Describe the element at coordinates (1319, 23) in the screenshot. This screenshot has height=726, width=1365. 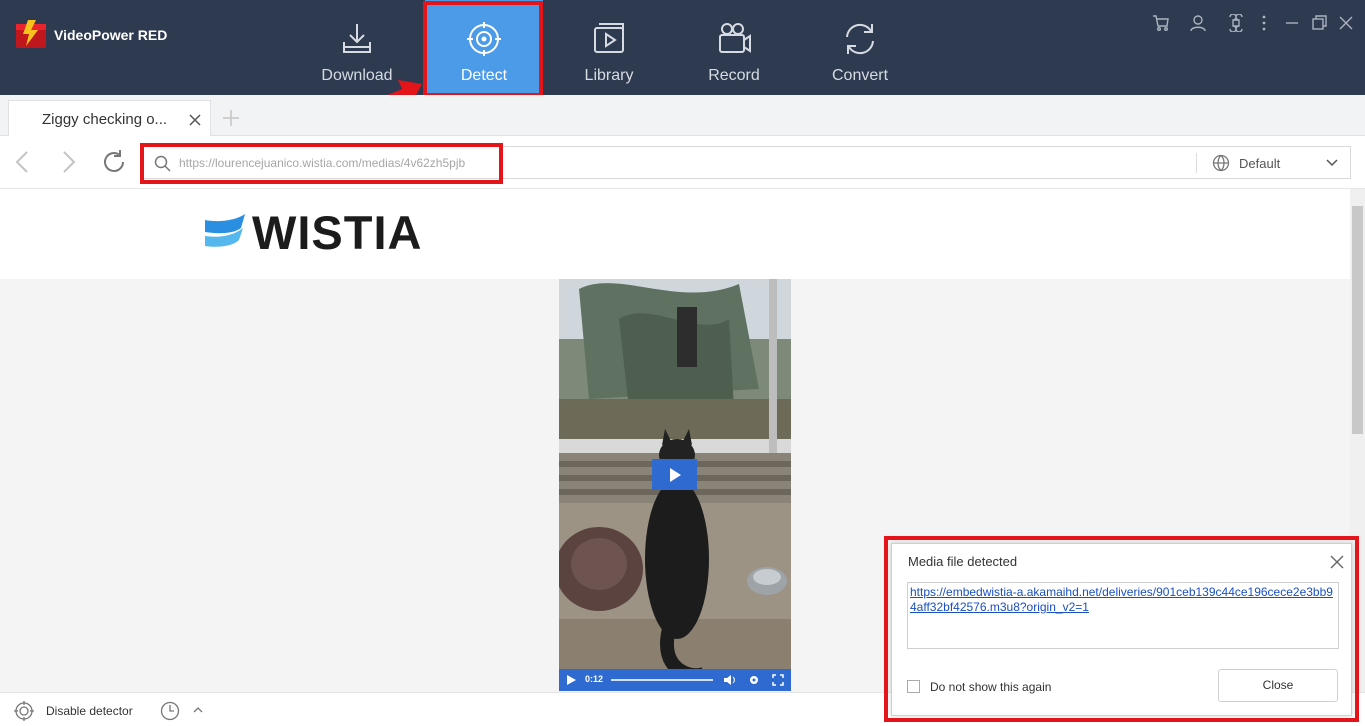
I see `restore-icon` at that location.